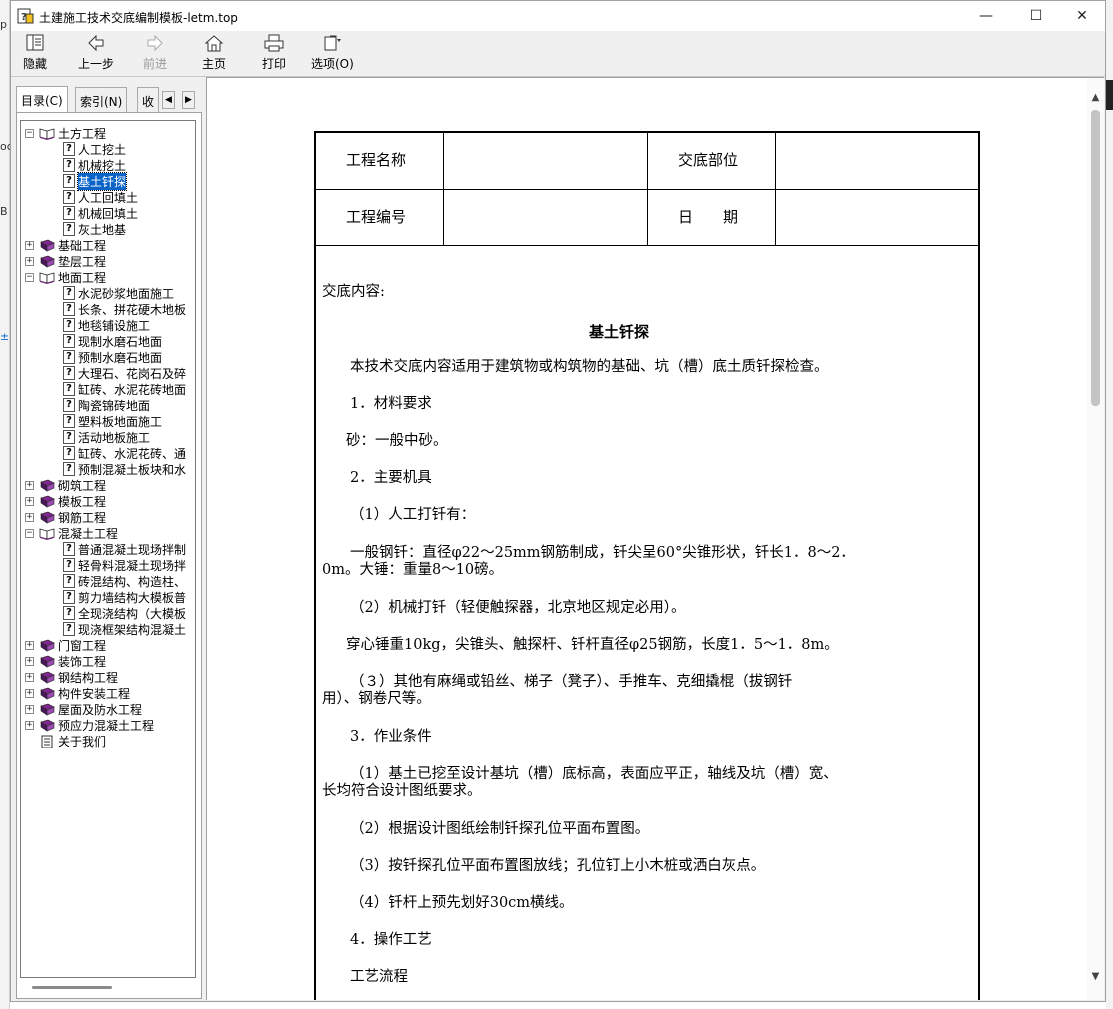 The image size is (1113, 1009). Describe the element at coordinates (1095, 97) in the screenshot. I see `scroll-up-icon: ▲` at that location.